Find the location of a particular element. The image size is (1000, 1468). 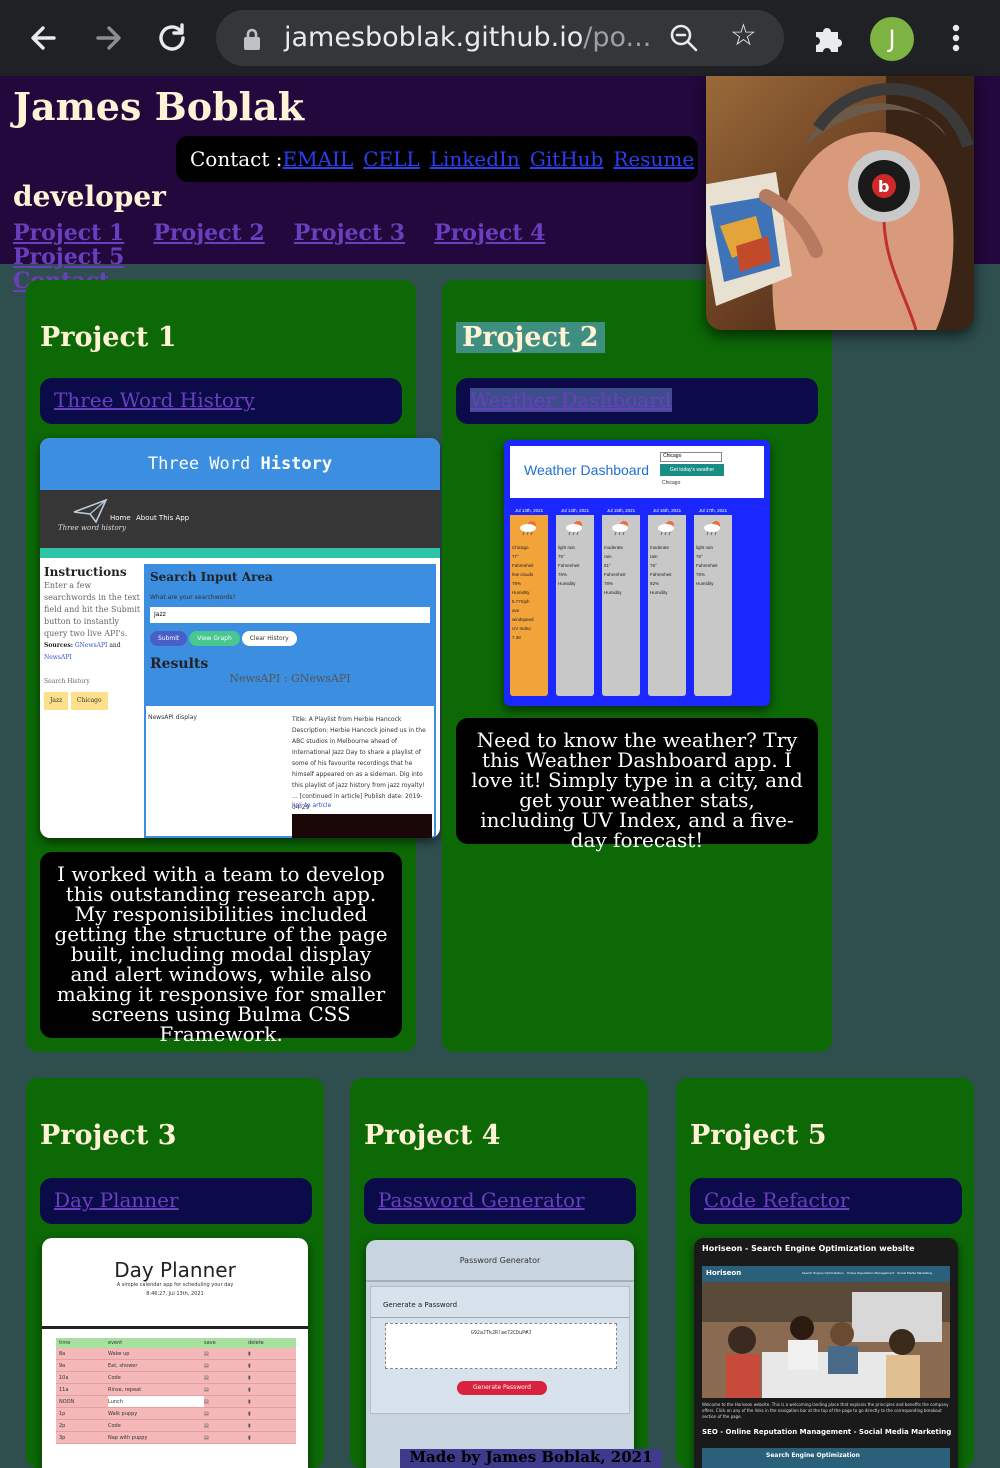

dp-event: Lunch is located at coordinates (156, 1401).